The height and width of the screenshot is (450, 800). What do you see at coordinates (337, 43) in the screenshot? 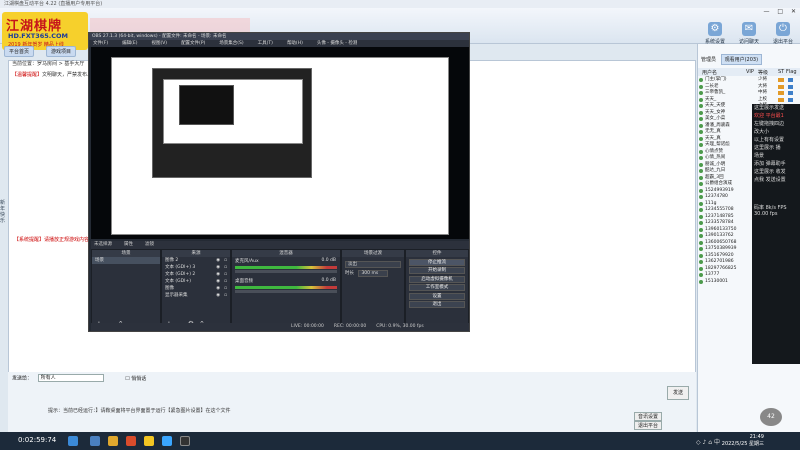
I see `obs-menu-item: 头像 - 摄像头 - 检测` at bounding box center [337, 43].